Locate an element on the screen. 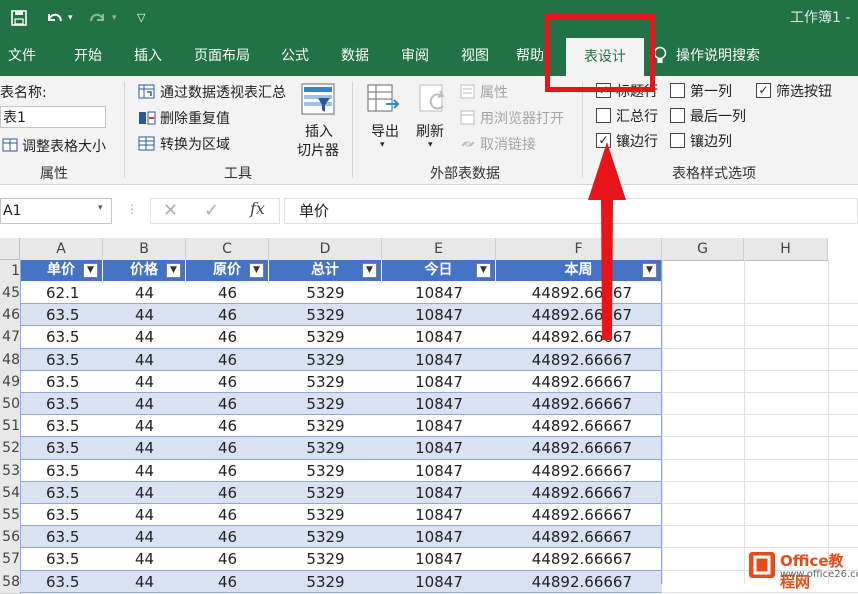 This screenshot has width=858, height=594. filter-button-checkbox: ✓ is located at coordinates (763, 90).